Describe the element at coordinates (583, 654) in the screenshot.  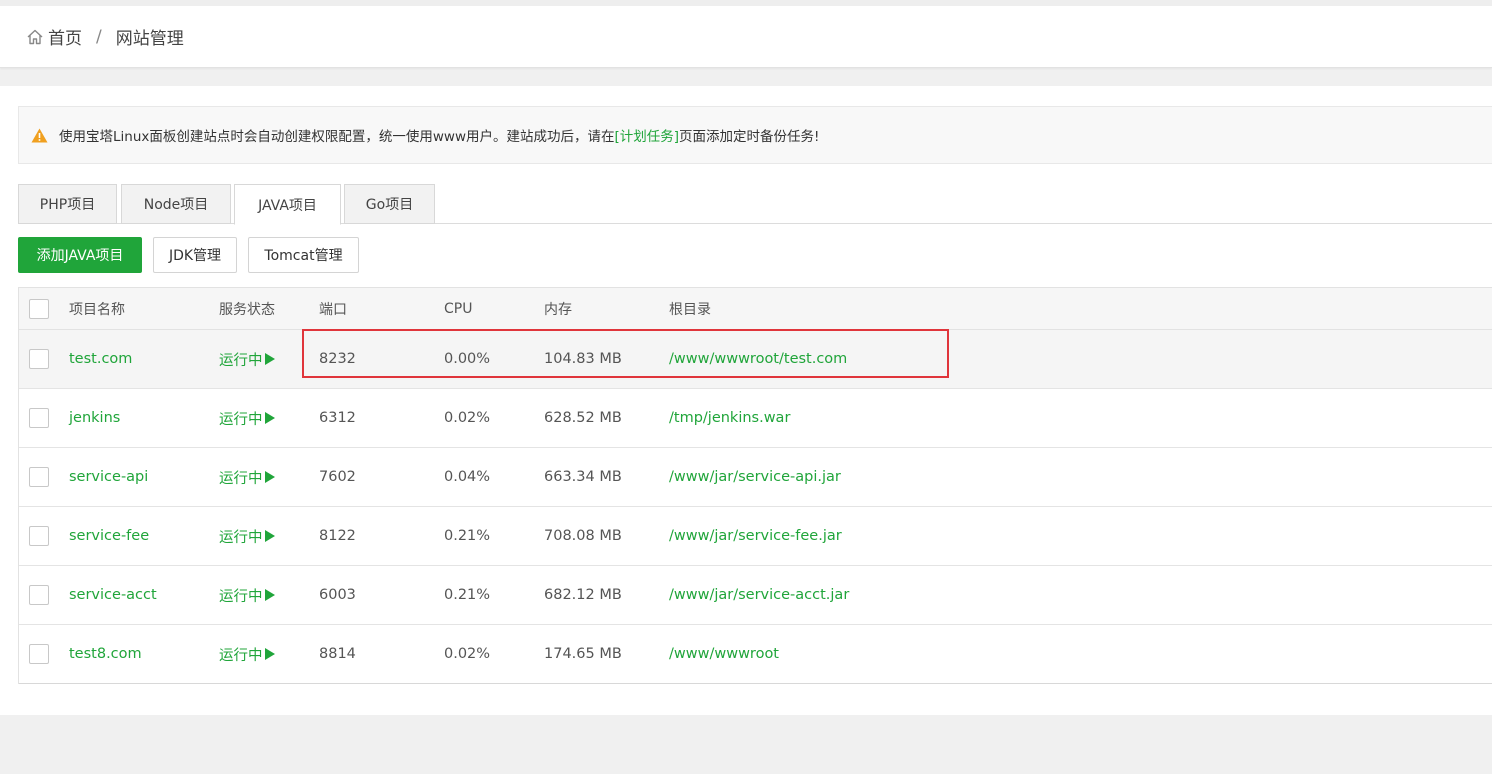
I see `memory-value: 174.65 MB` at that location.